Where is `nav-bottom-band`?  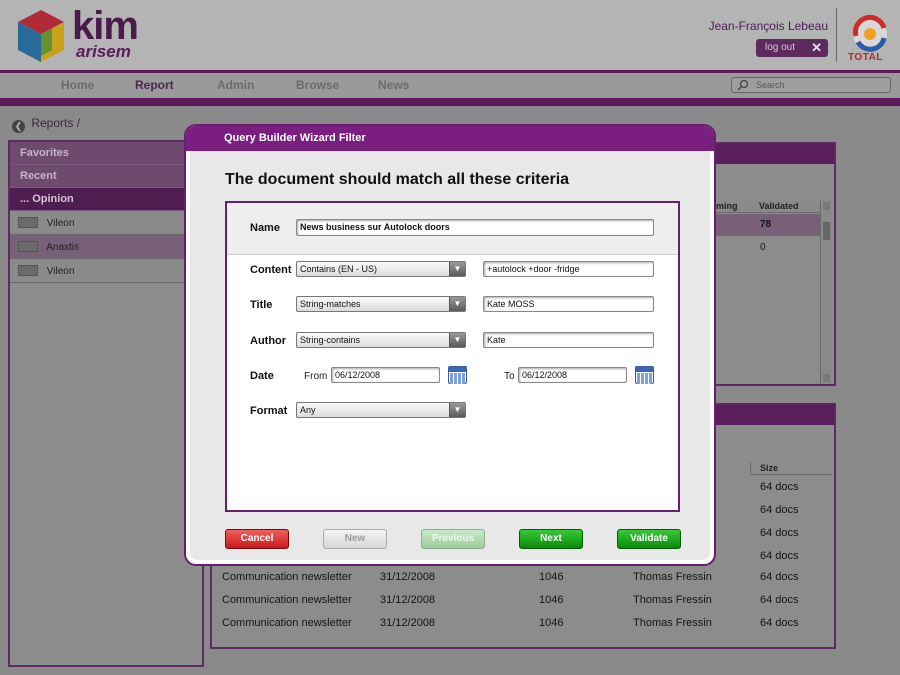
nav-bottom-band is located at coordinates (450, 102).